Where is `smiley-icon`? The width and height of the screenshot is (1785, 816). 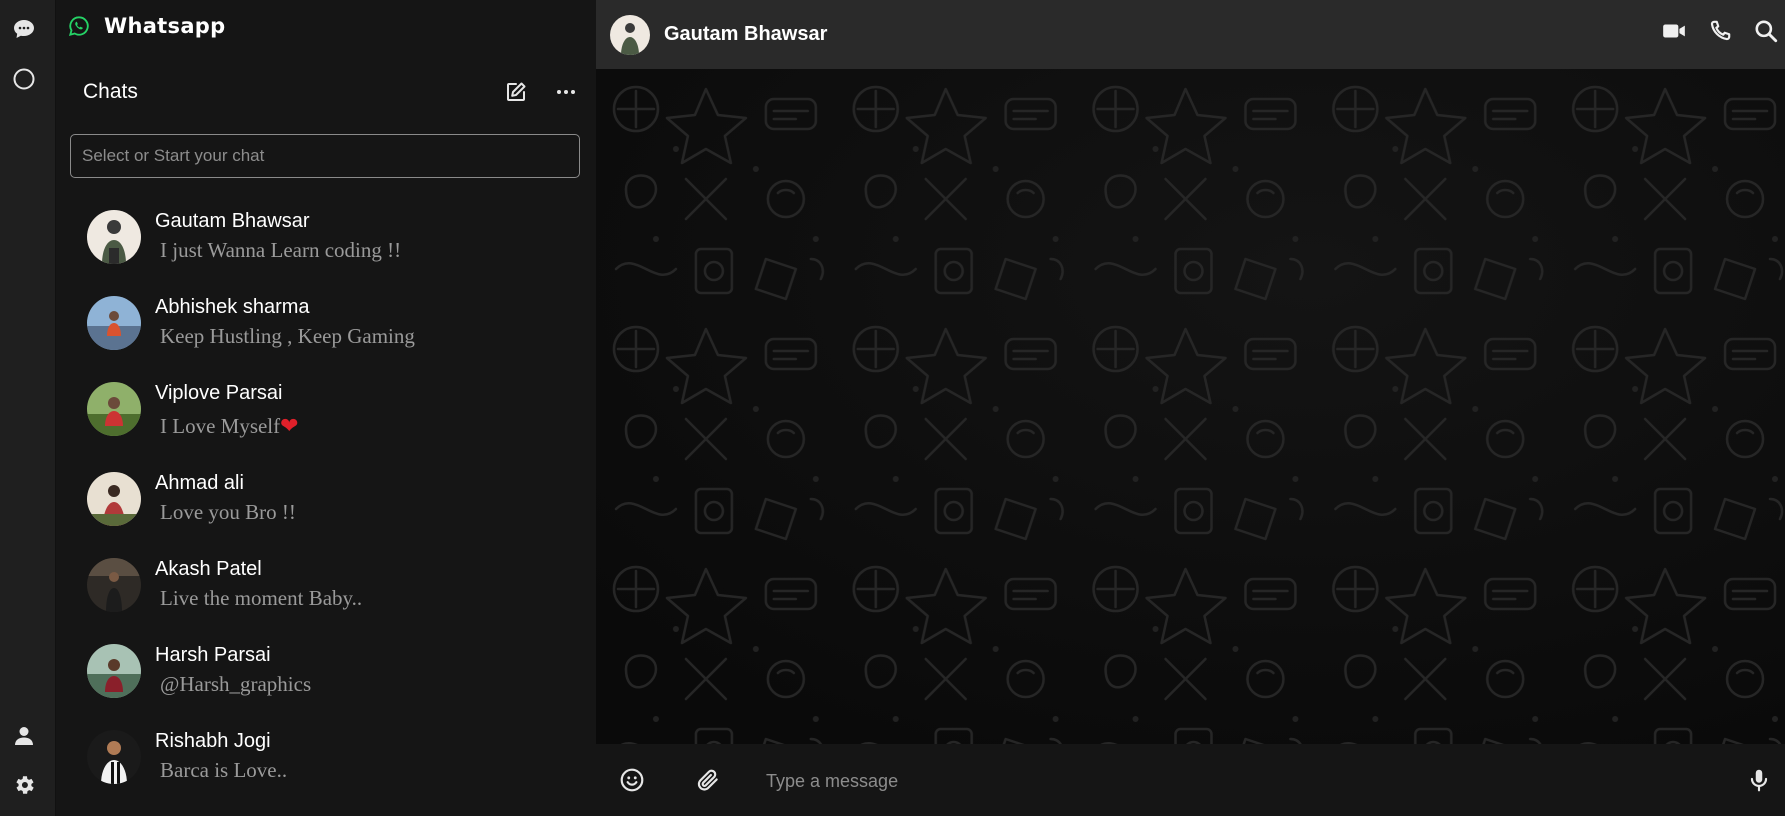 smiley-icon is located at coordinates (632, 780).